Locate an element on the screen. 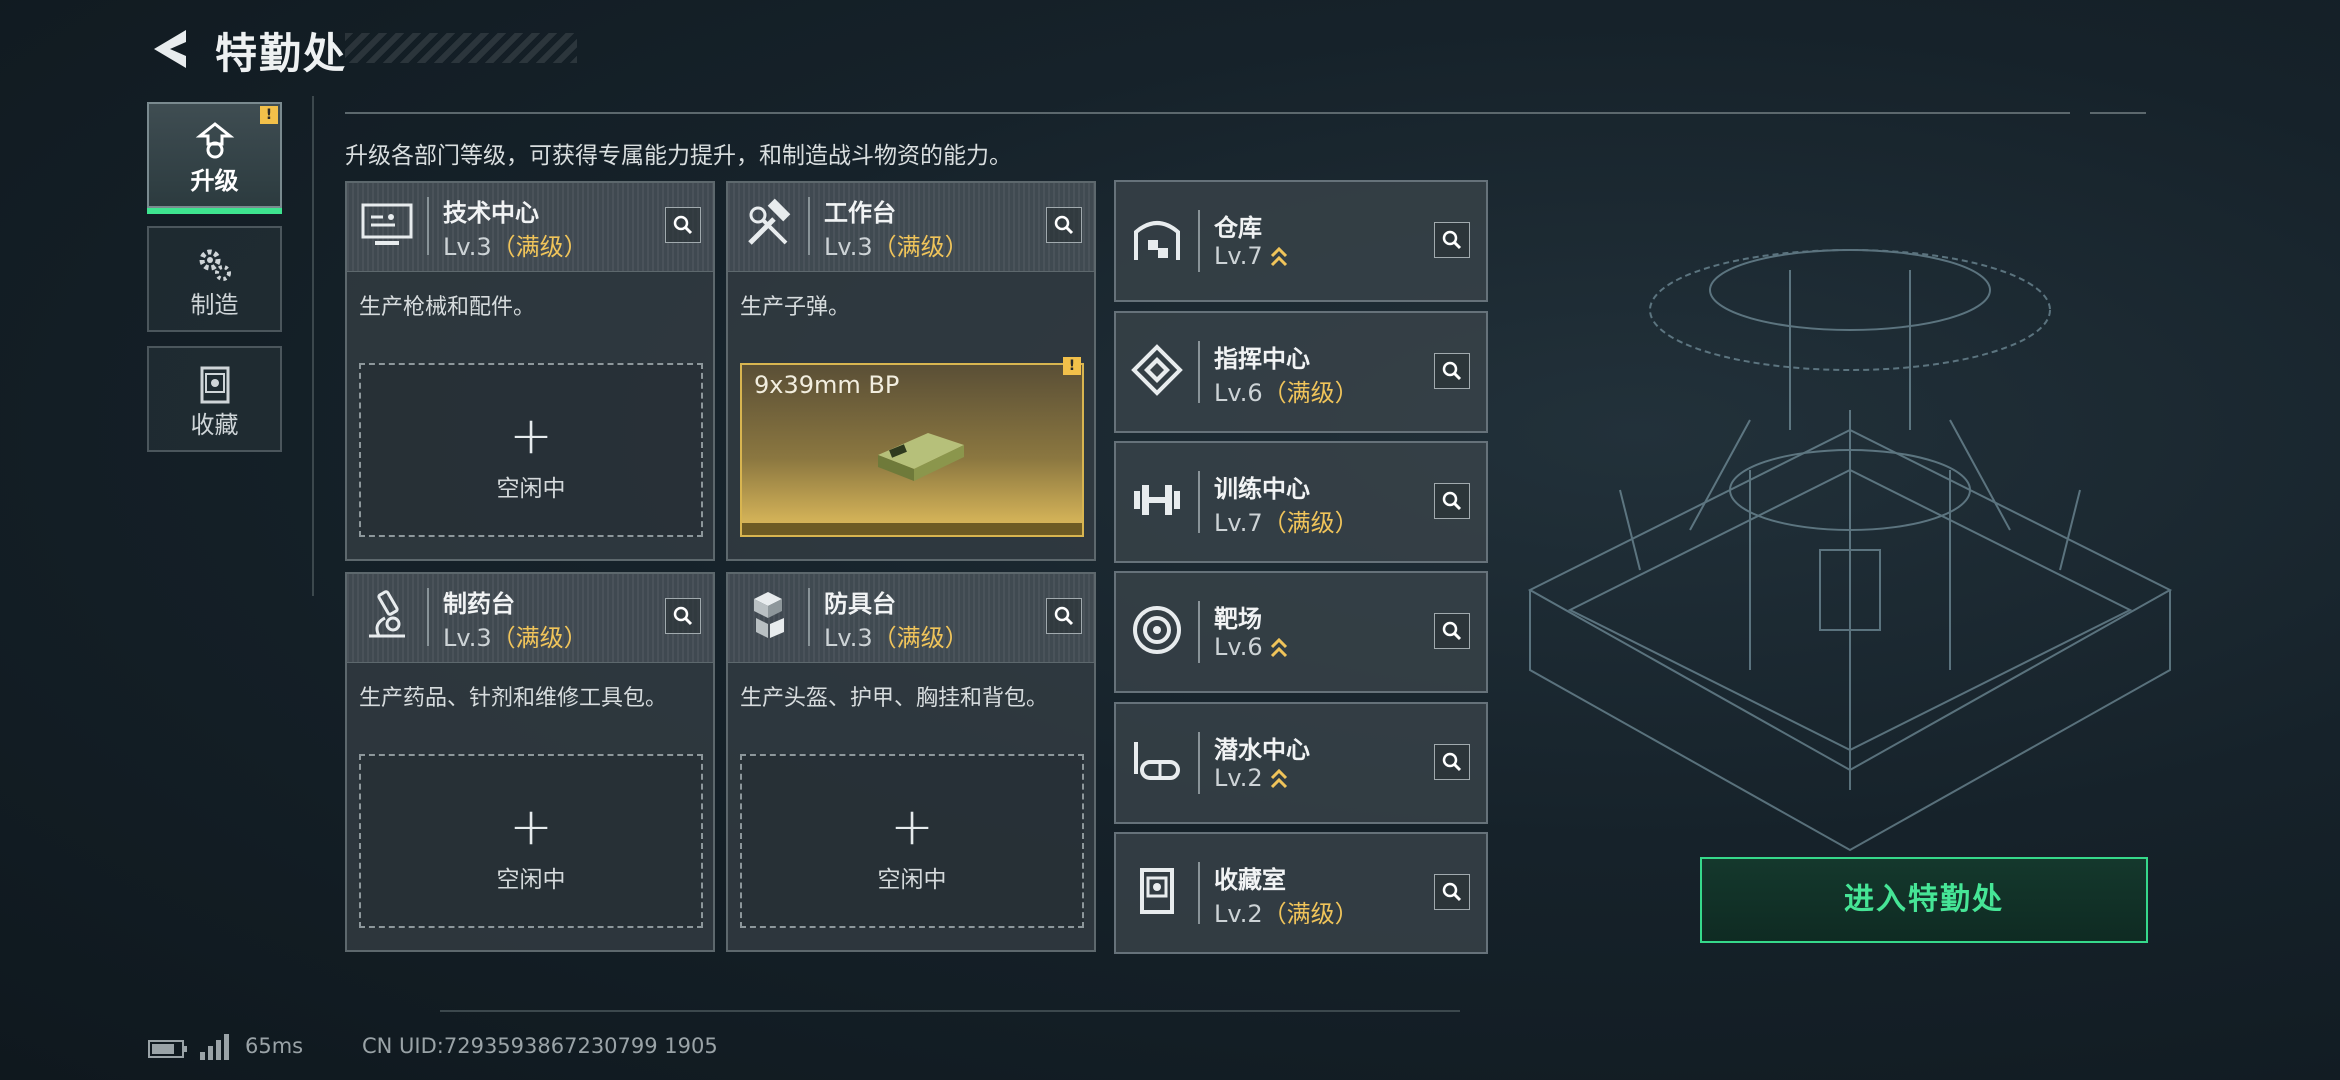 This screenshot has width=2340, height=1080. facility-name: 指挥中心 is located at coordinates (1262, 359).